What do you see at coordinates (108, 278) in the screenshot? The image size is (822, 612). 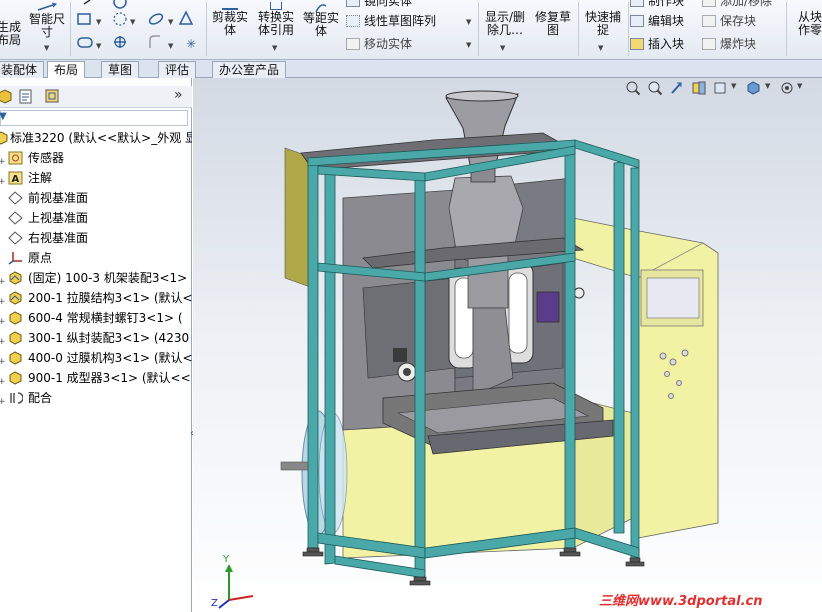 I see `tree-item-label: (固定) 100-3 机架装配3<1>` at bounding box center [108, 278].